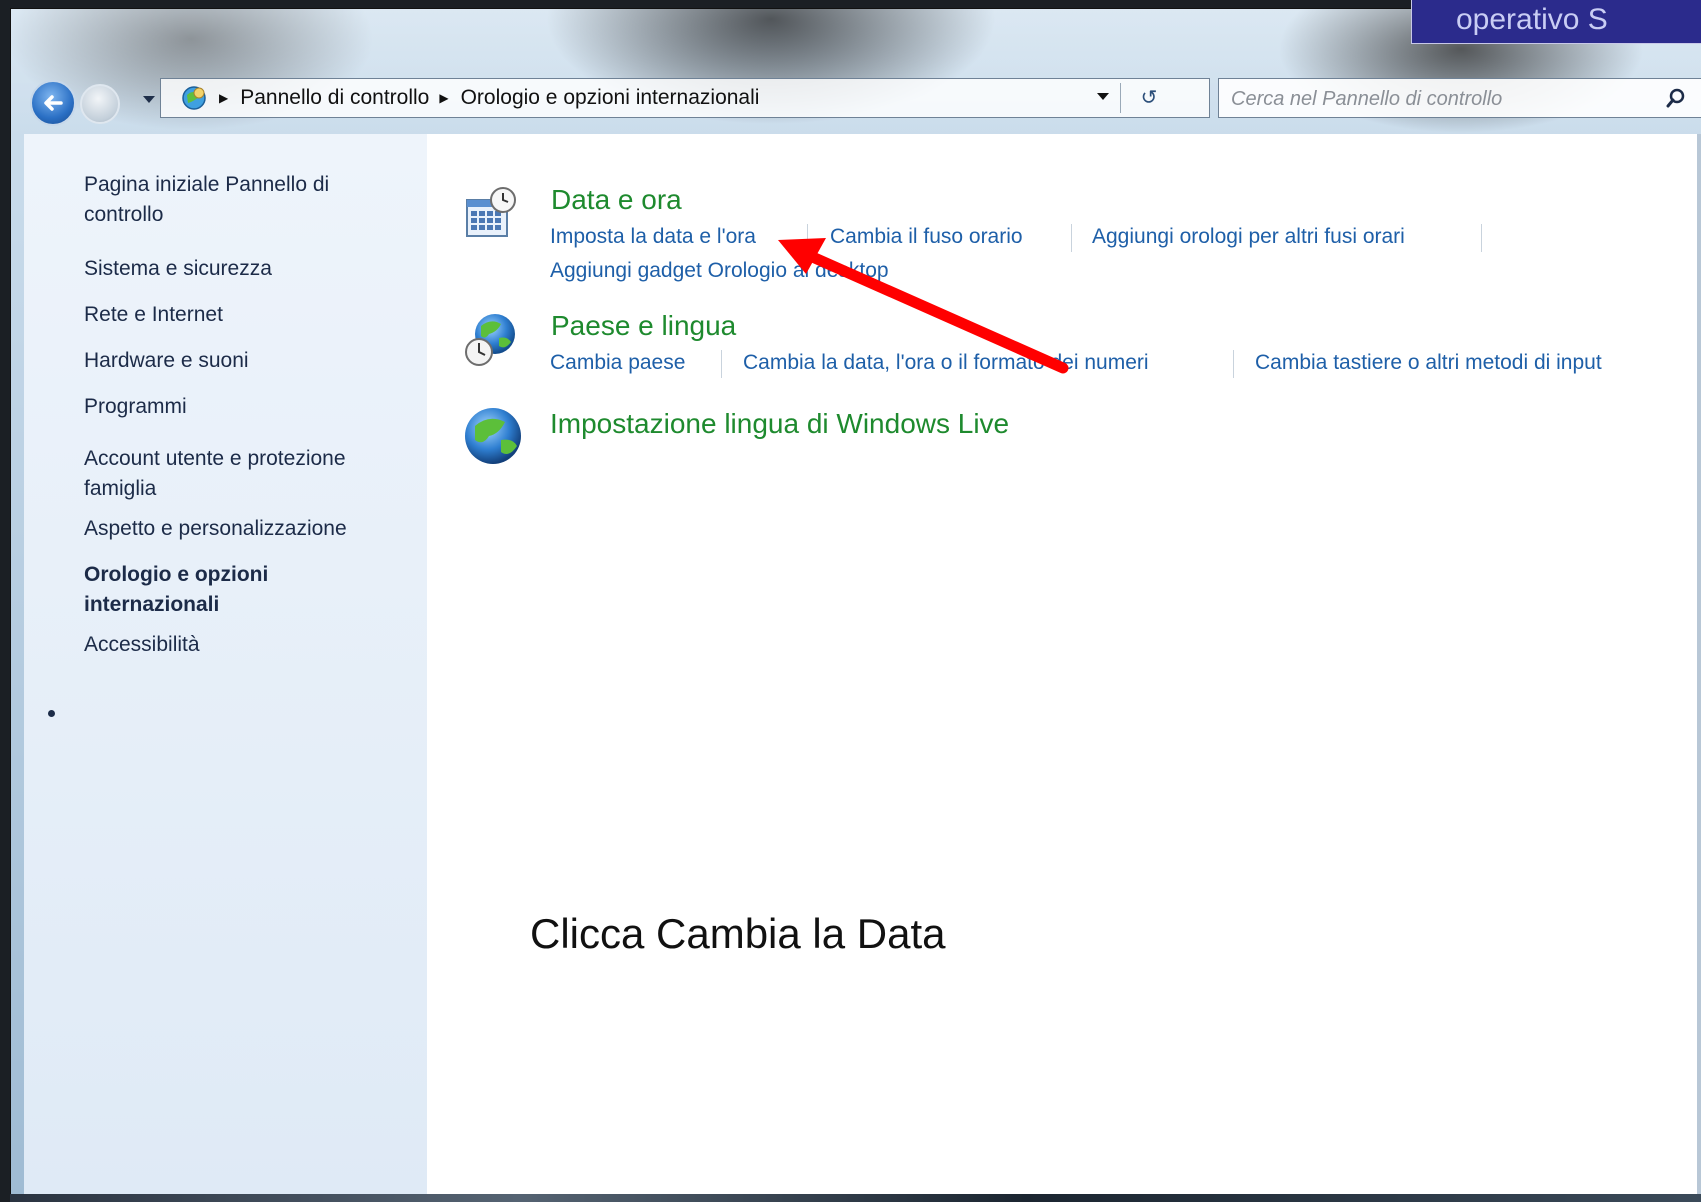 The width and height of the screenshot is (1701, 1202). What do you see at coordinates (1556, 22) in the screenshot?
I see `slide-title-overlay: operativo S` at bounding box center [1556, 22].